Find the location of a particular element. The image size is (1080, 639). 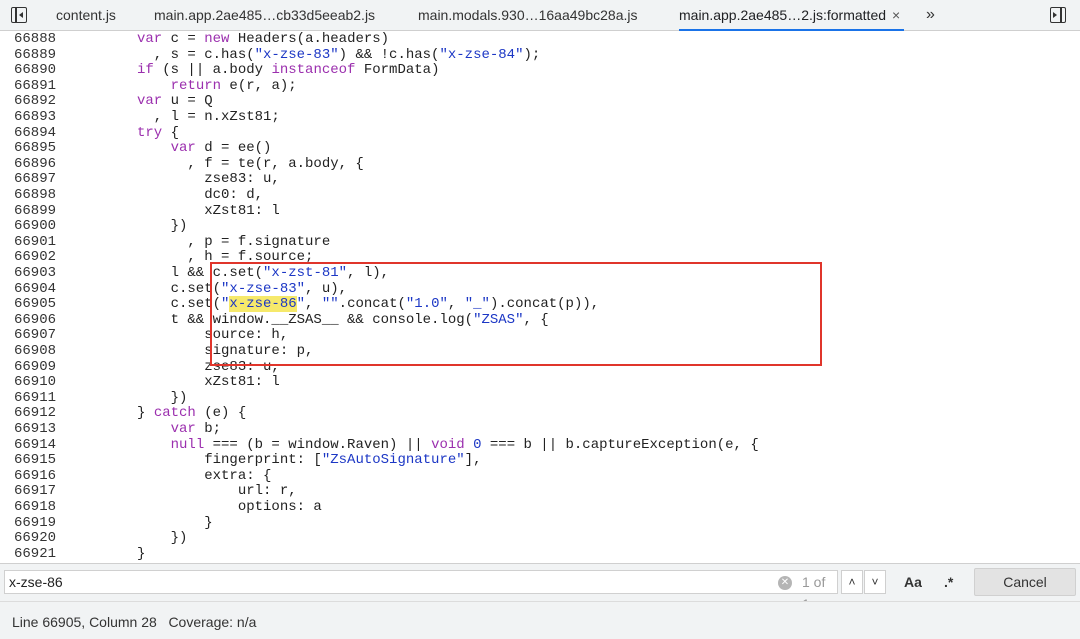

previous-match-button: ˄ is located at coordinates (852, 582).